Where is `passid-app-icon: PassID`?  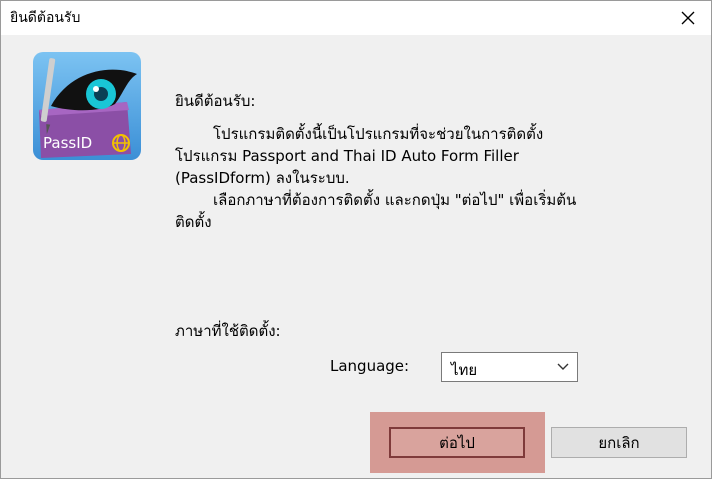
passid-app-icon: PassID is located at coordinates (87, 106).